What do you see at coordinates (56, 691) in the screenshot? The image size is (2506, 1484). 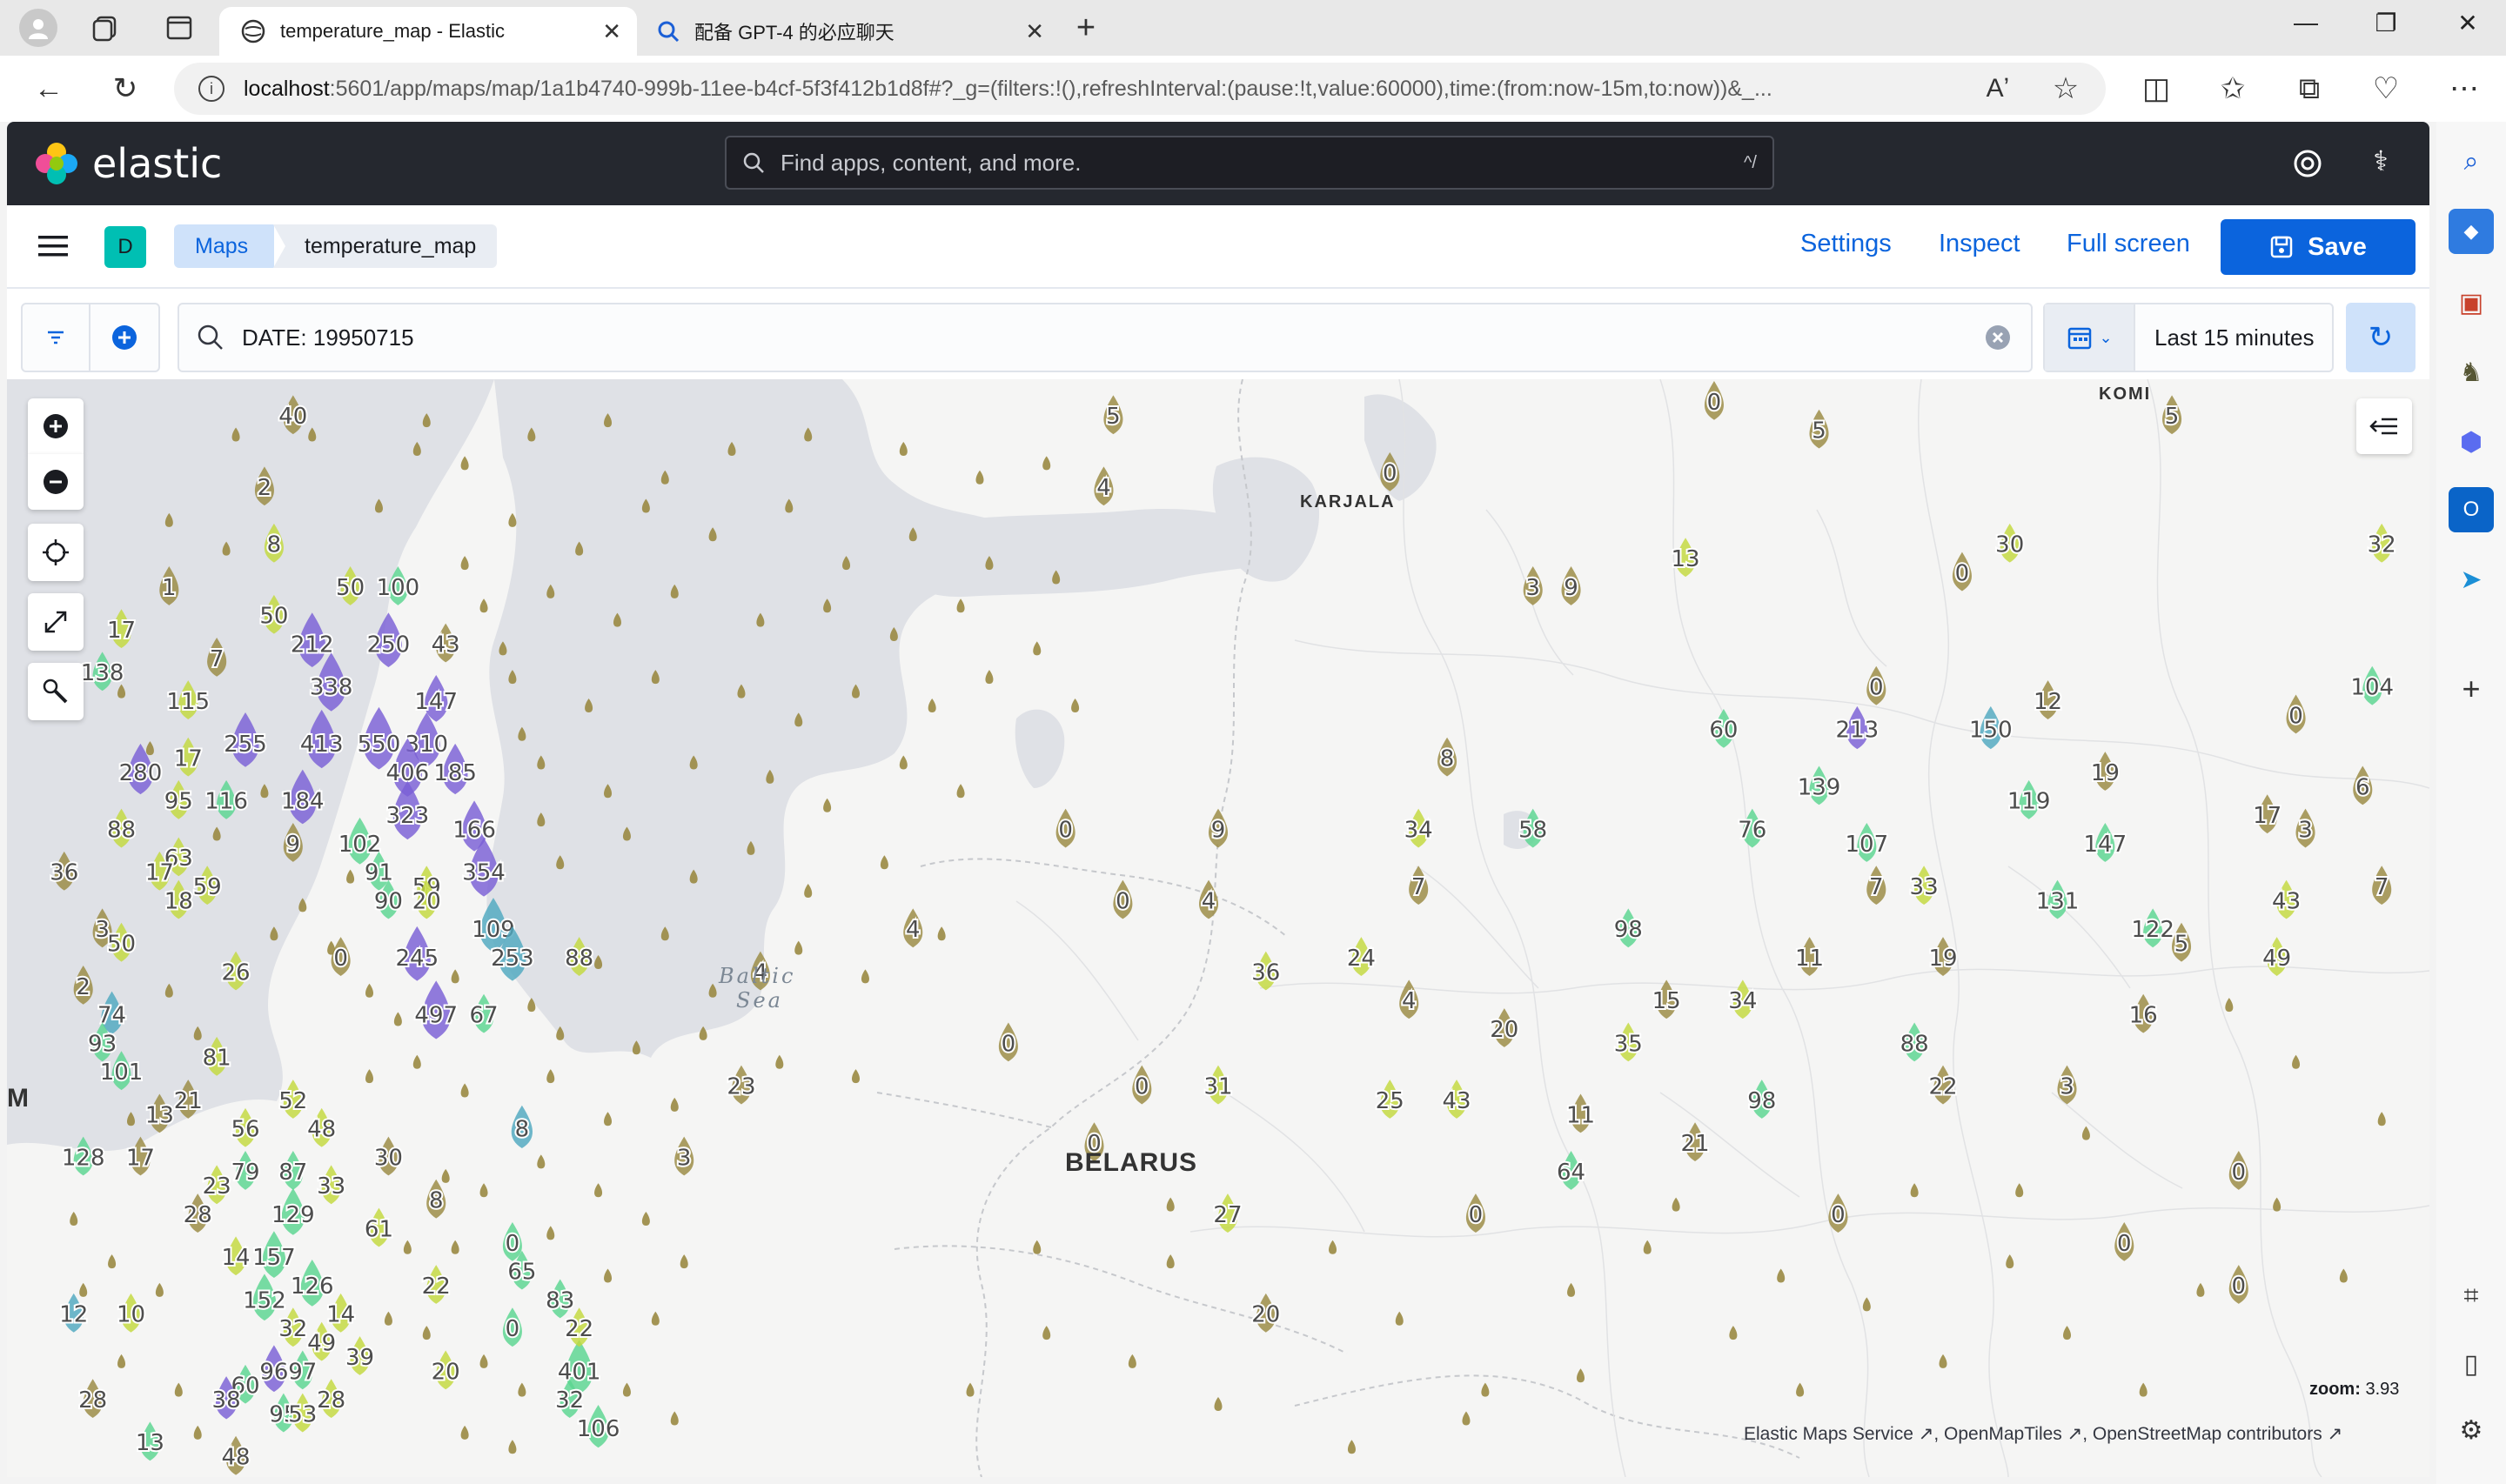 I see `tools-button` at bounding box center [56, 691].